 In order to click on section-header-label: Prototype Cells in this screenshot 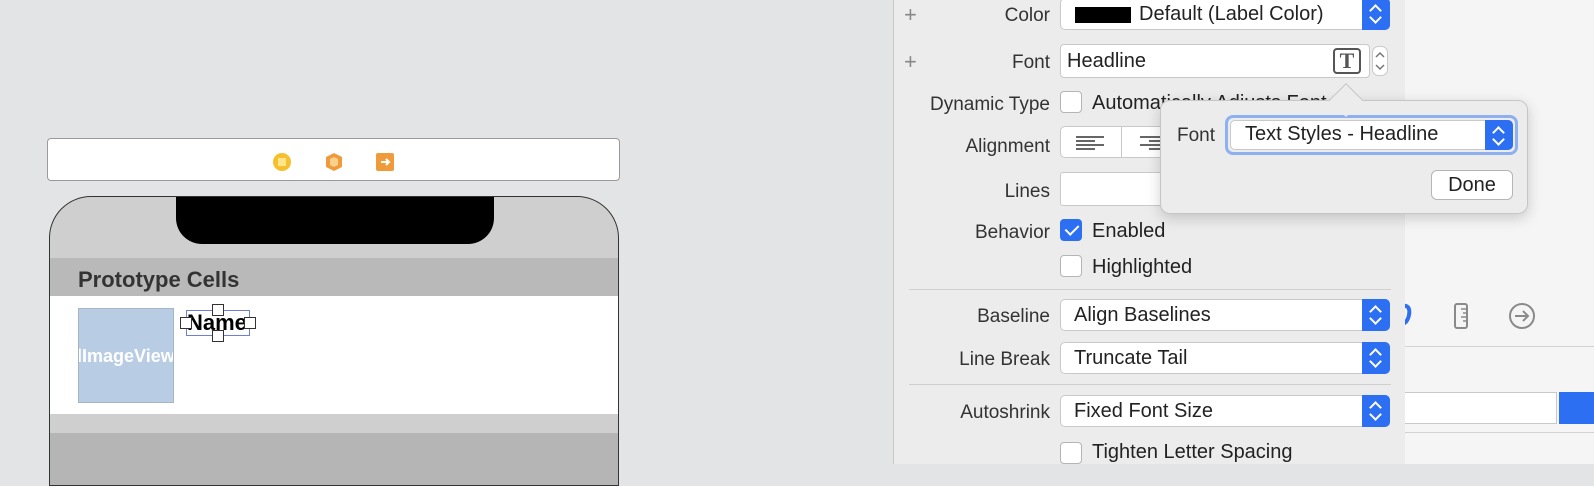, I will do `click(159, 279)`.